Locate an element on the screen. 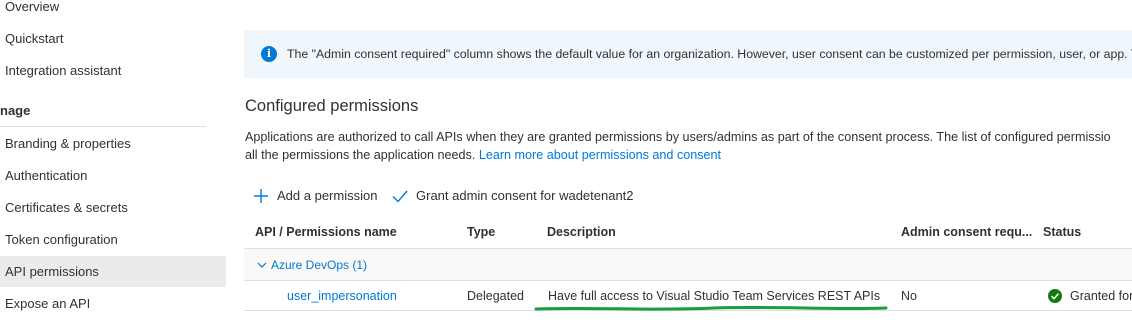 The width and height of the screenshot is (1132, 324). sidebar-item-certificates: Certificates & secrets is located at coordinates (113, 208).